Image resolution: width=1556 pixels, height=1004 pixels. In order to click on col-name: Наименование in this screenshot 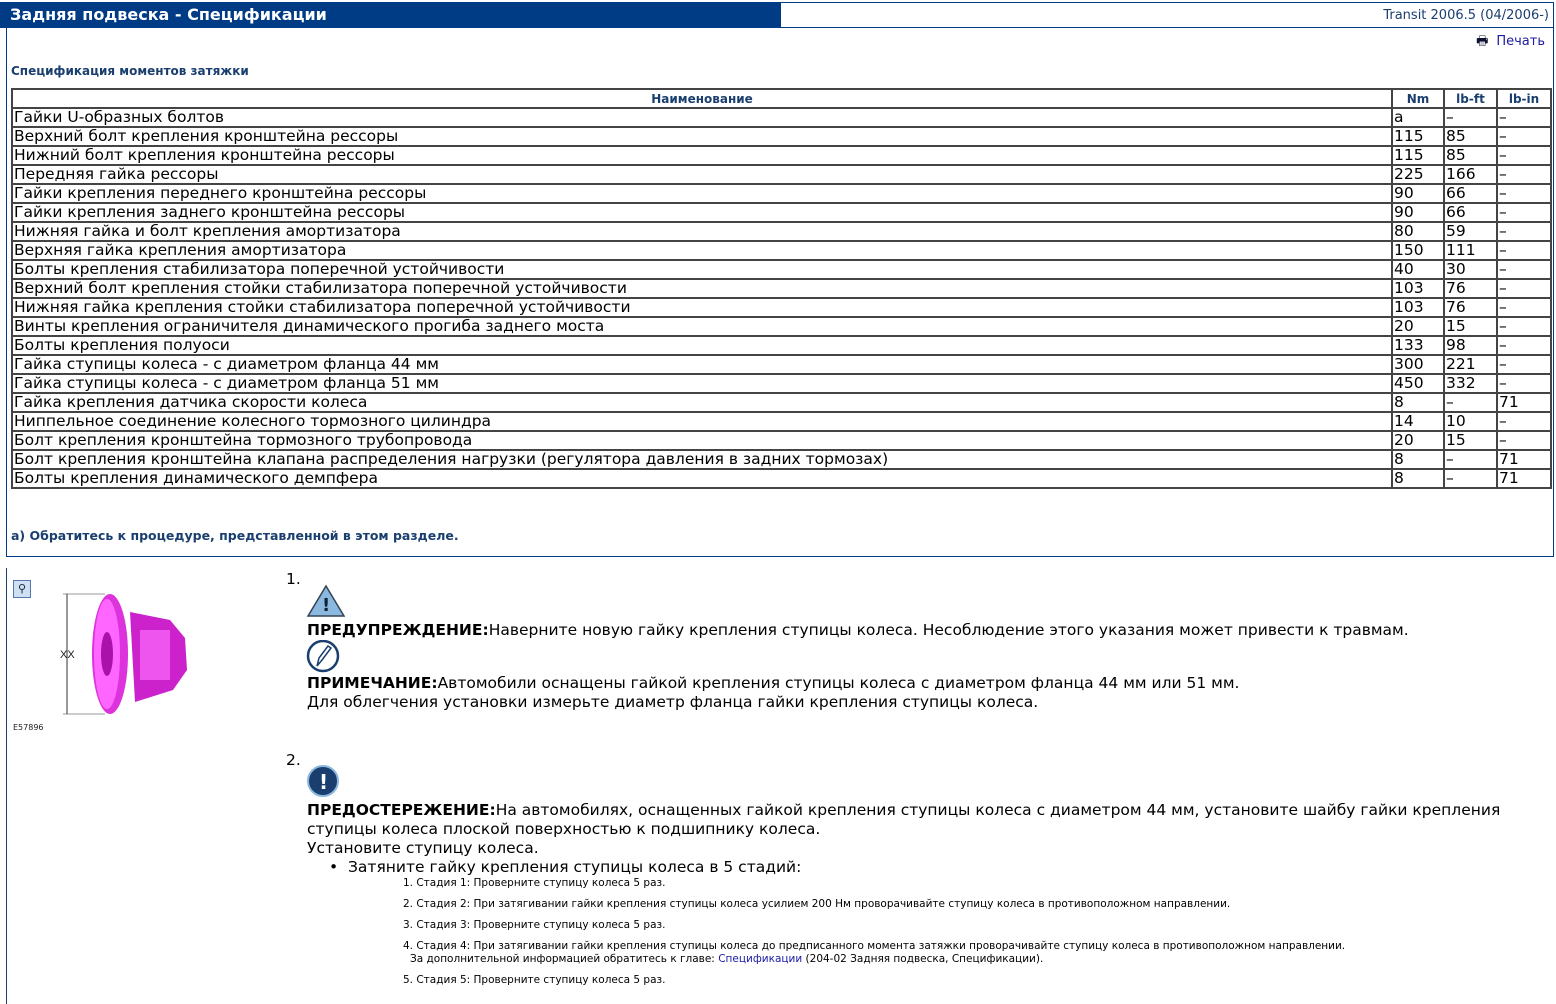, I will do `click(702, 98)`.